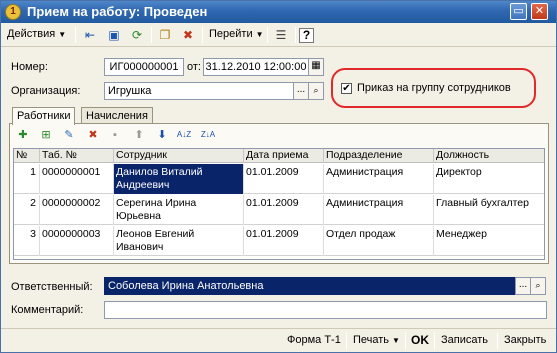 The image size is (557, 353). Describe the element at coordinates (77, 210) in the screenshot. I see `cell-tab-number: 0000000002` at that location.